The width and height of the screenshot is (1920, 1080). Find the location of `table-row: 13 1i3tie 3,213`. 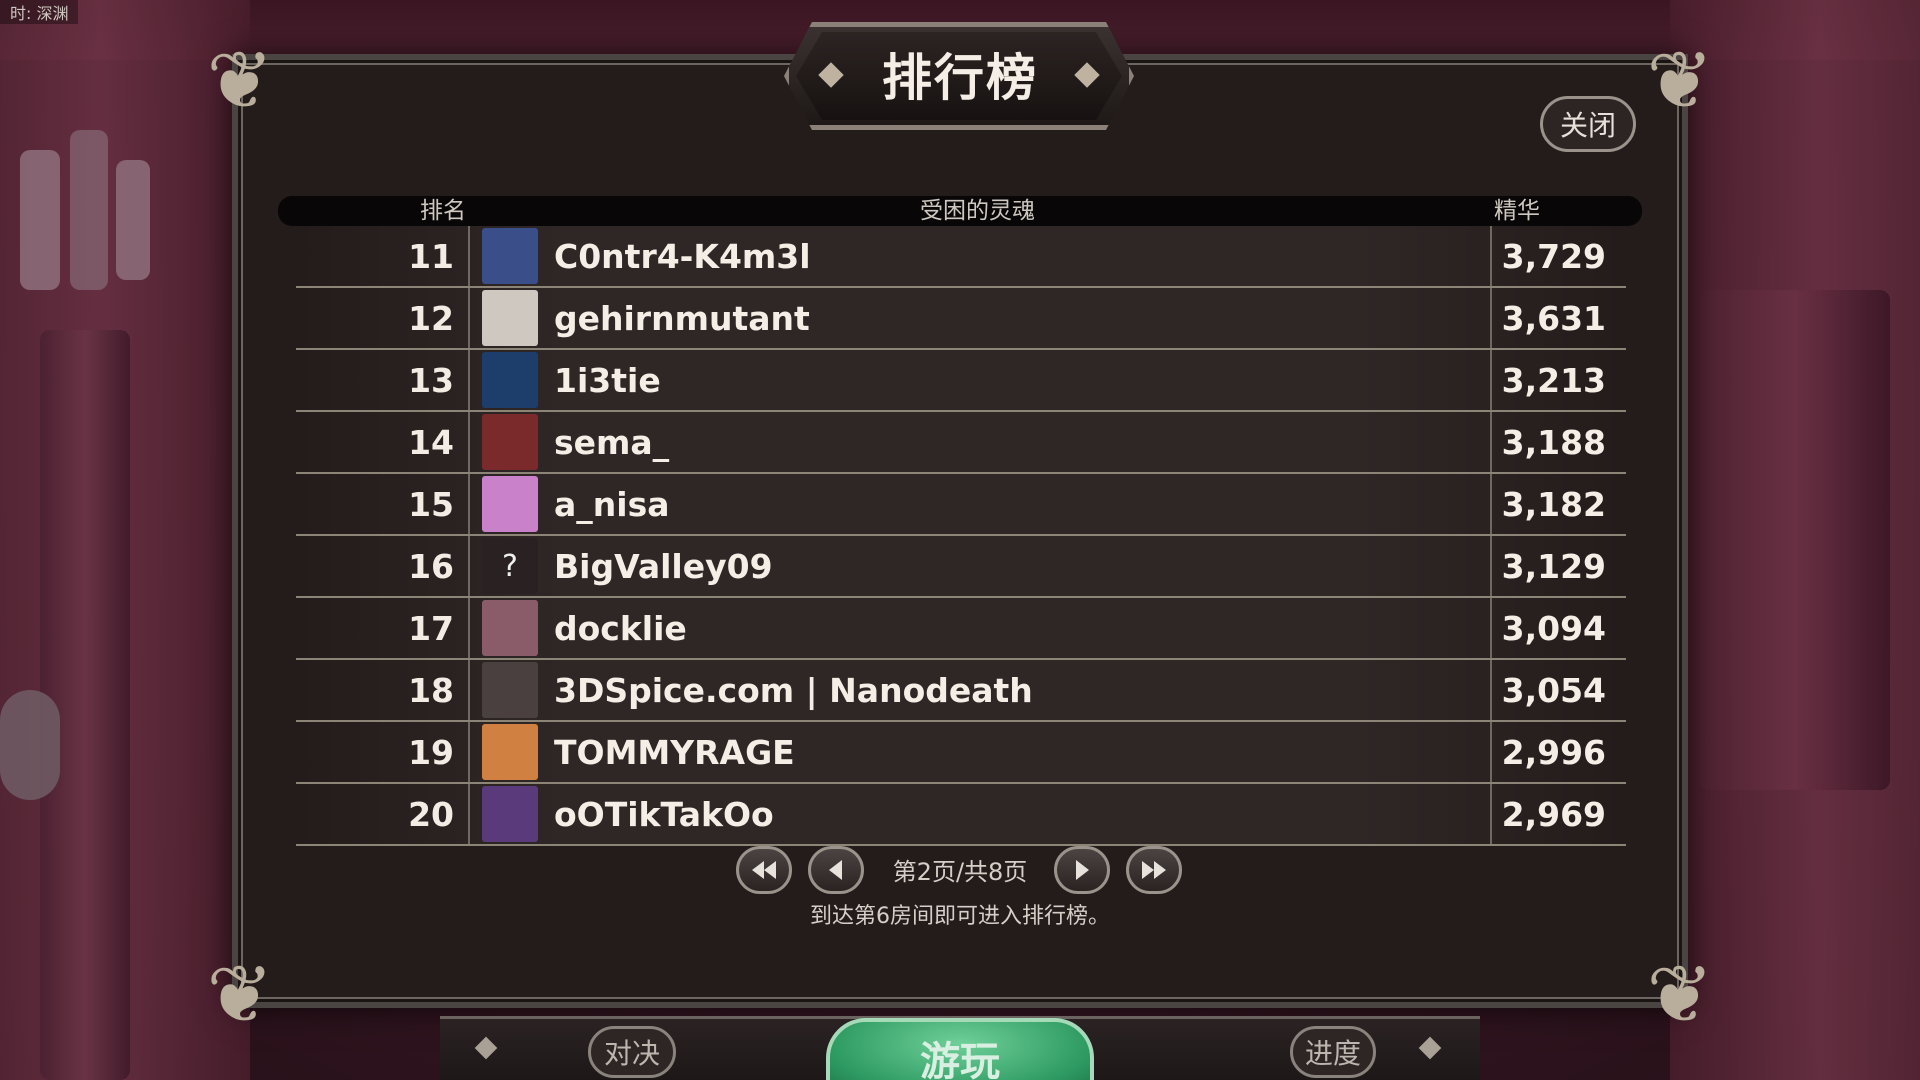

table-row: 13 1i3tie 3,213 is located at coordinates (961, 381).